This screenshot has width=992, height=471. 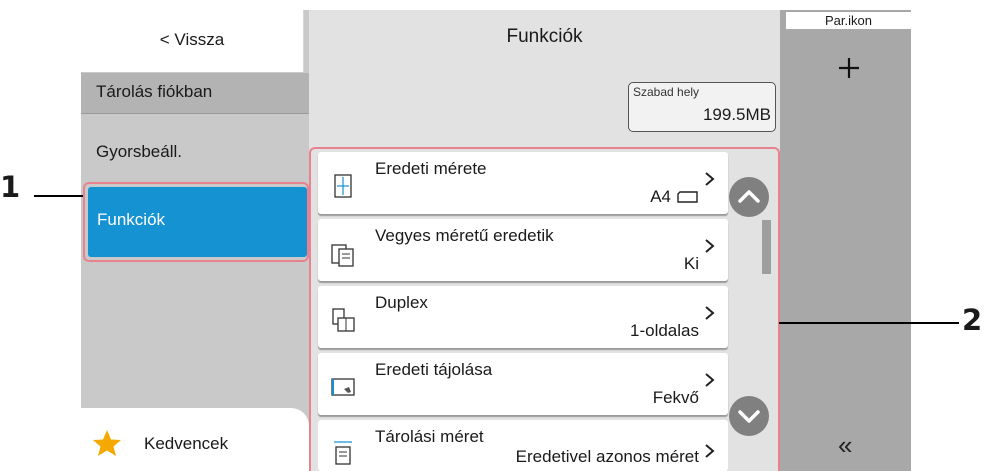 I want to click on function-name: Duplex, so click(x=401, y=302).